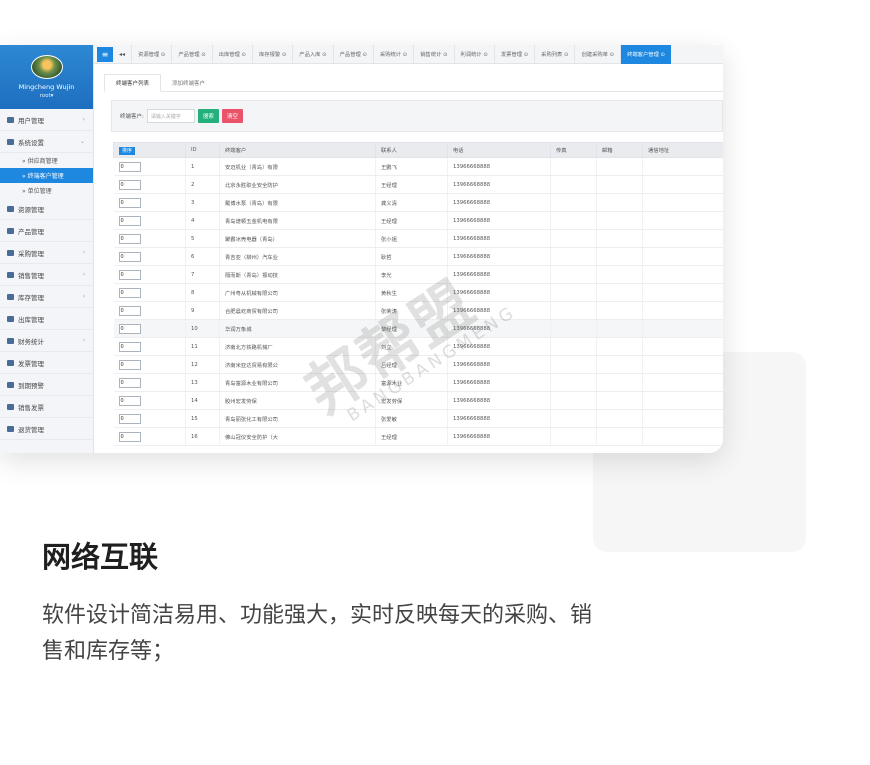 Image resolution: width=870 pixels, height=765 pixels. What do you see at coordinates (297, 202) in the screenshot?
I see `customer-link: 戴博水泵（青岛）有限` at bounding box center [297, 202].